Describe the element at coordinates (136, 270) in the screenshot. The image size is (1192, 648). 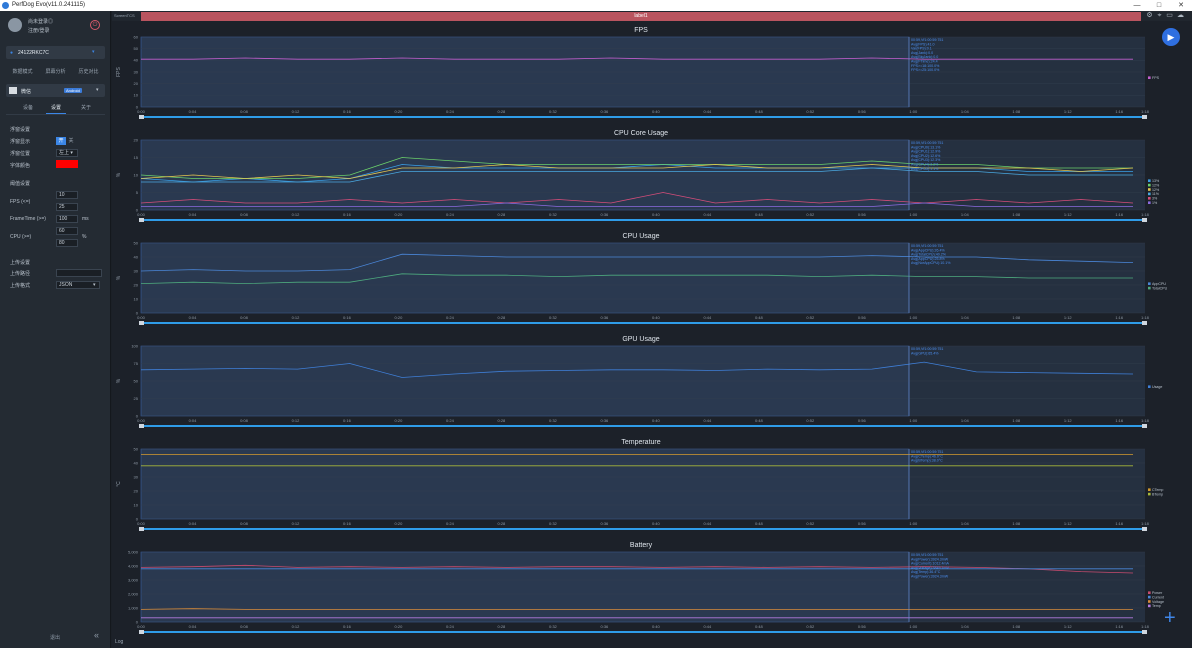
I see `y-tick-label: 30` at that location.